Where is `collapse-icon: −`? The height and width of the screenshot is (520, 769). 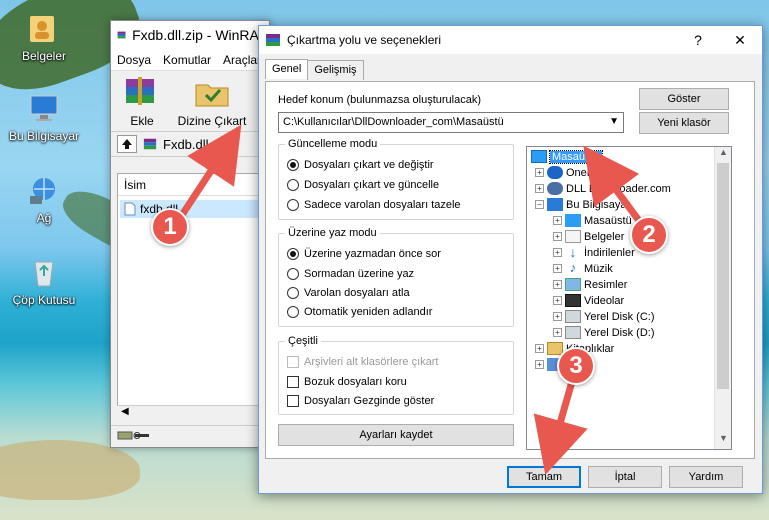 collapse-icon: − is located at coordinates (539, 204).